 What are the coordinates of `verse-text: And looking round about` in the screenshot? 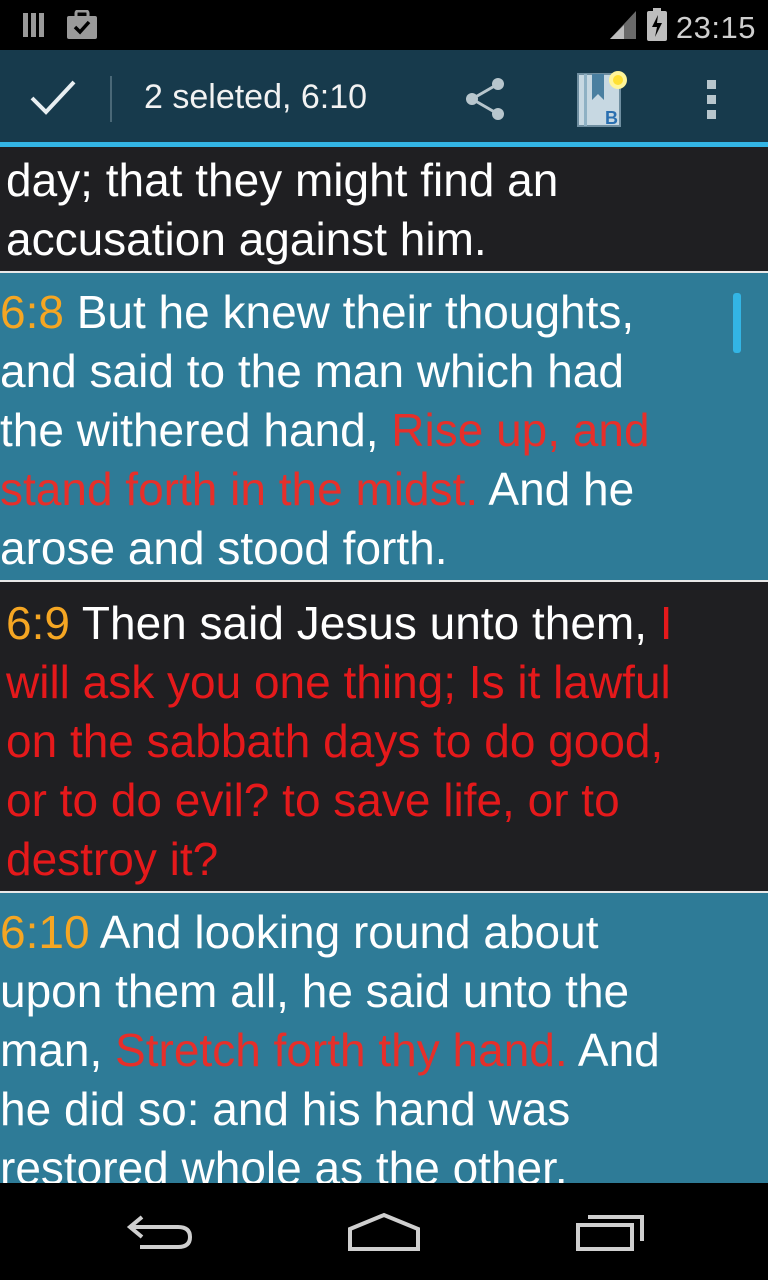 It's located at (344, 932).